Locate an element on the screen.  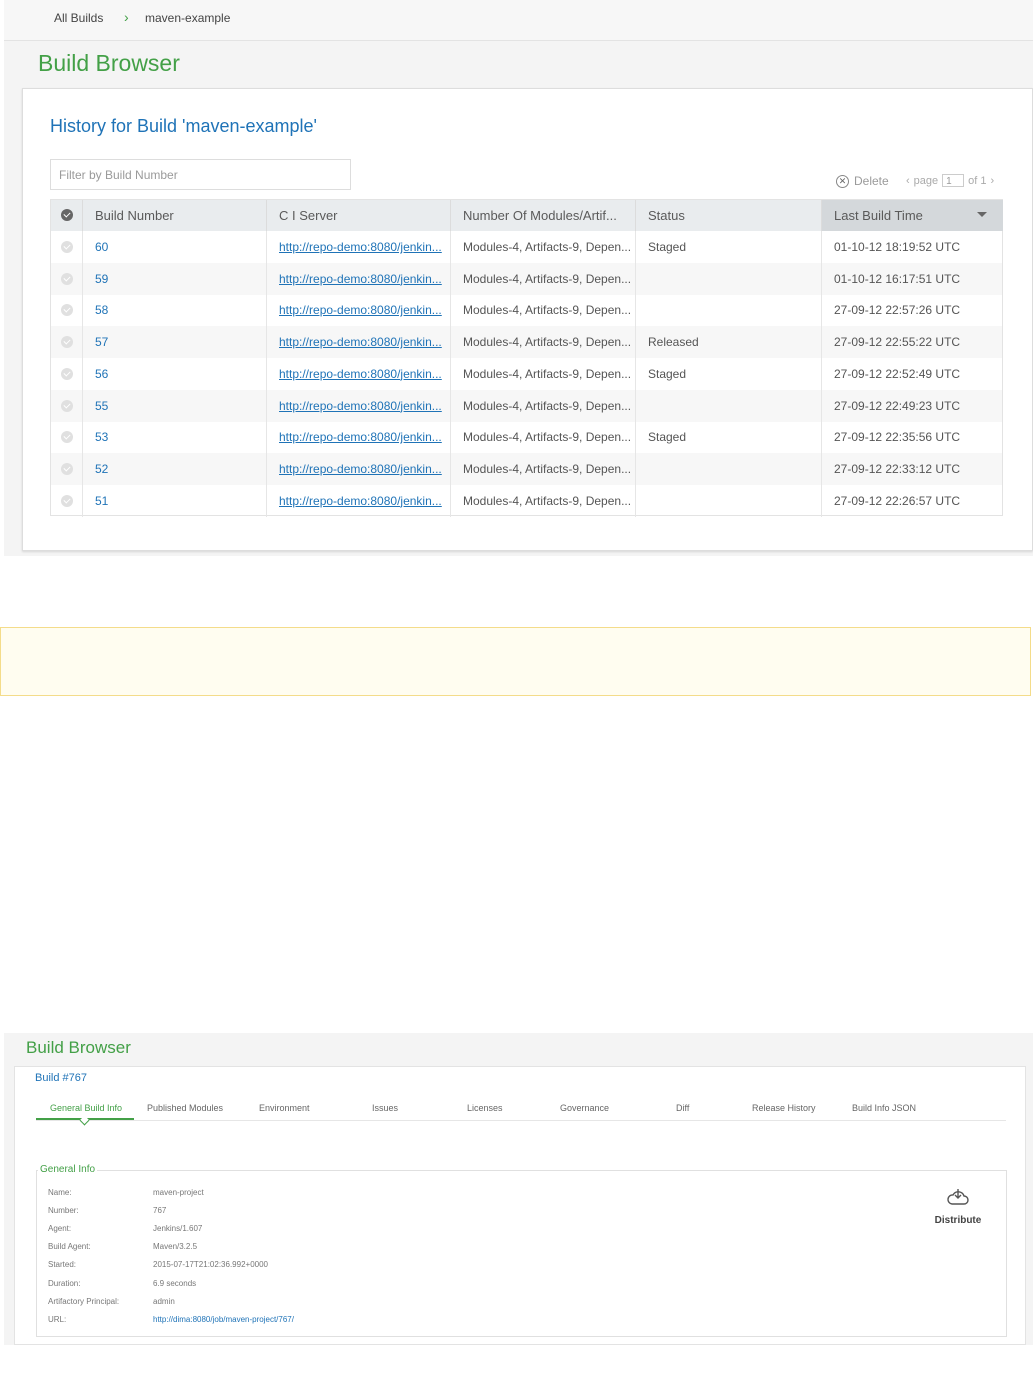
cell-status-container is located at coordinates (729, 278).